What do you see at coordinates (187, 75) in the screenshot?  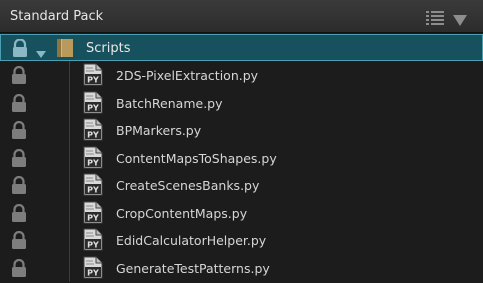 I see `file-label: 2DS-PixelExtraction.py` at bounding box center [187, 75].